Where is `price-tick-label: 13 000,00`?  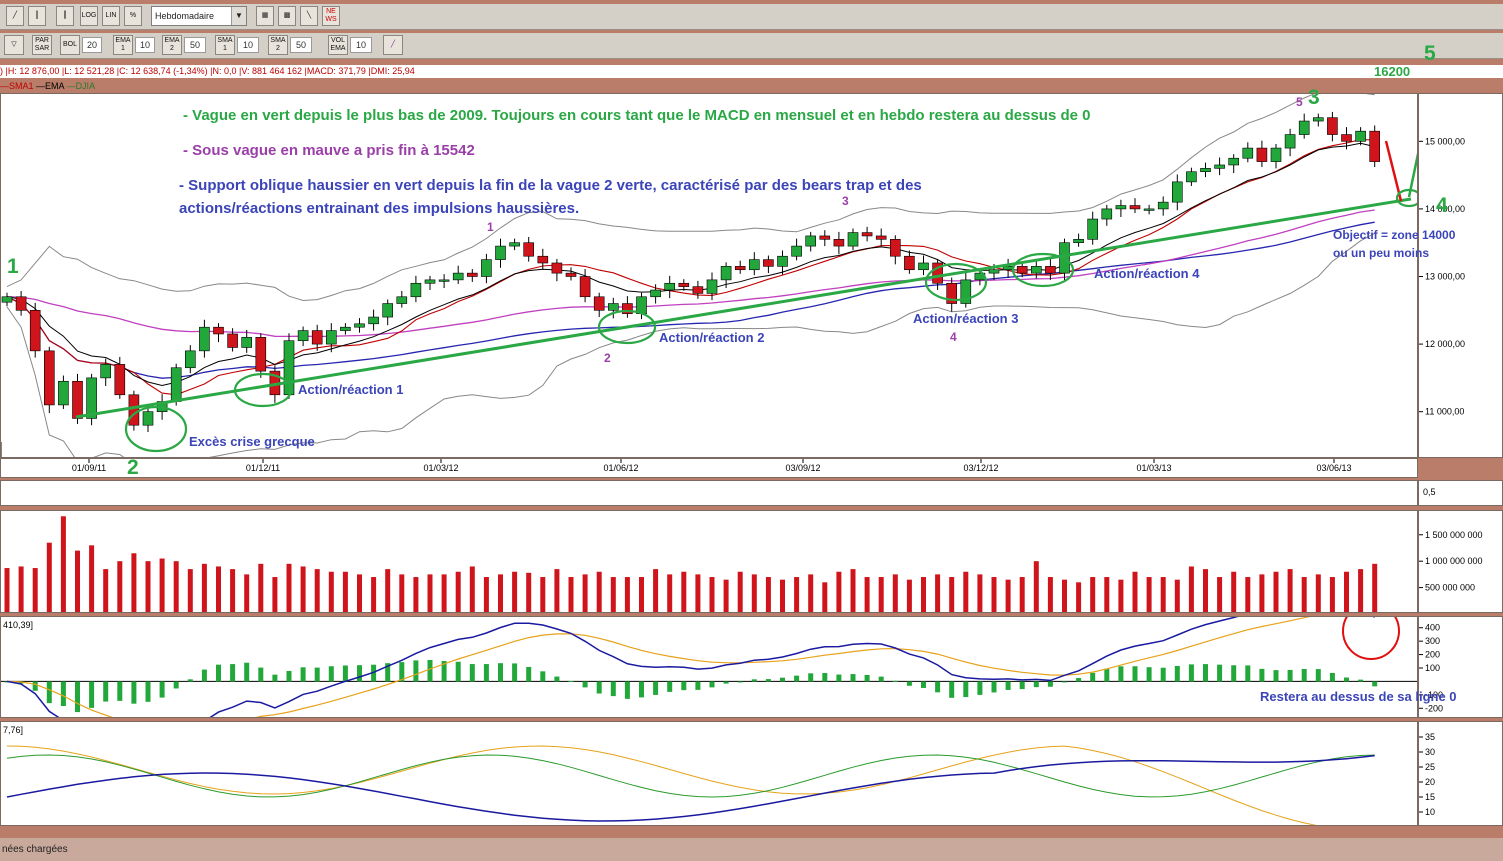 price-tick-label: 13 000,00 is located at coordinates (1445, 277).